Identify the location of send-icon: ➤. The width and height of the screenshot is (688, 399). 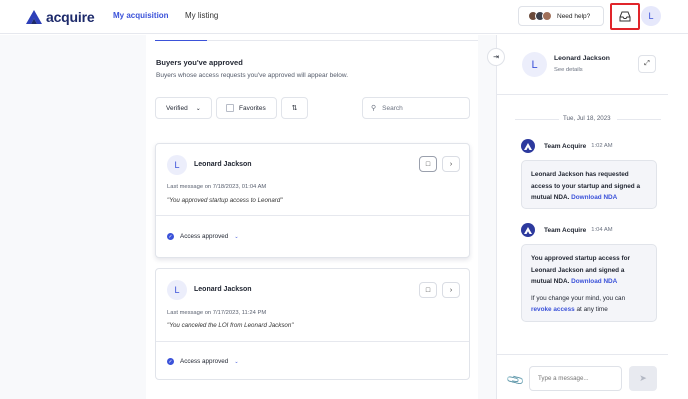
(643, 378).